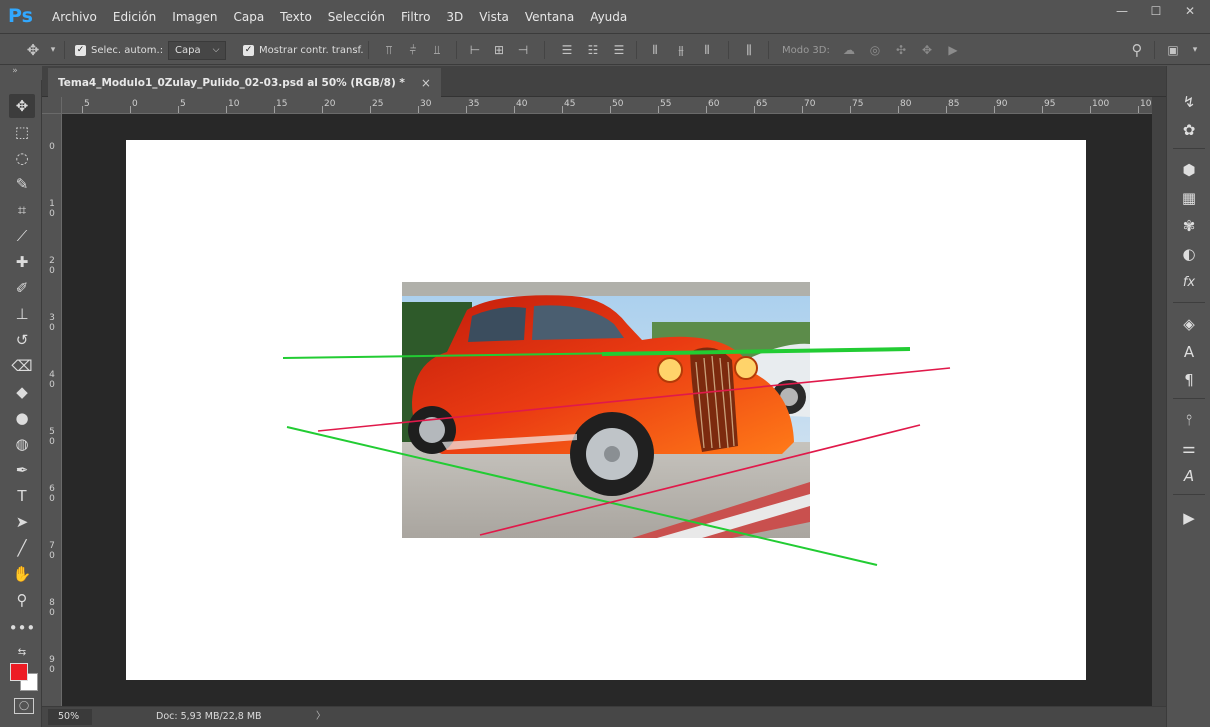  Describe the element at coordinates (1189, 170) in the screenshot. I see `3d-icon: ⬢` at that location.